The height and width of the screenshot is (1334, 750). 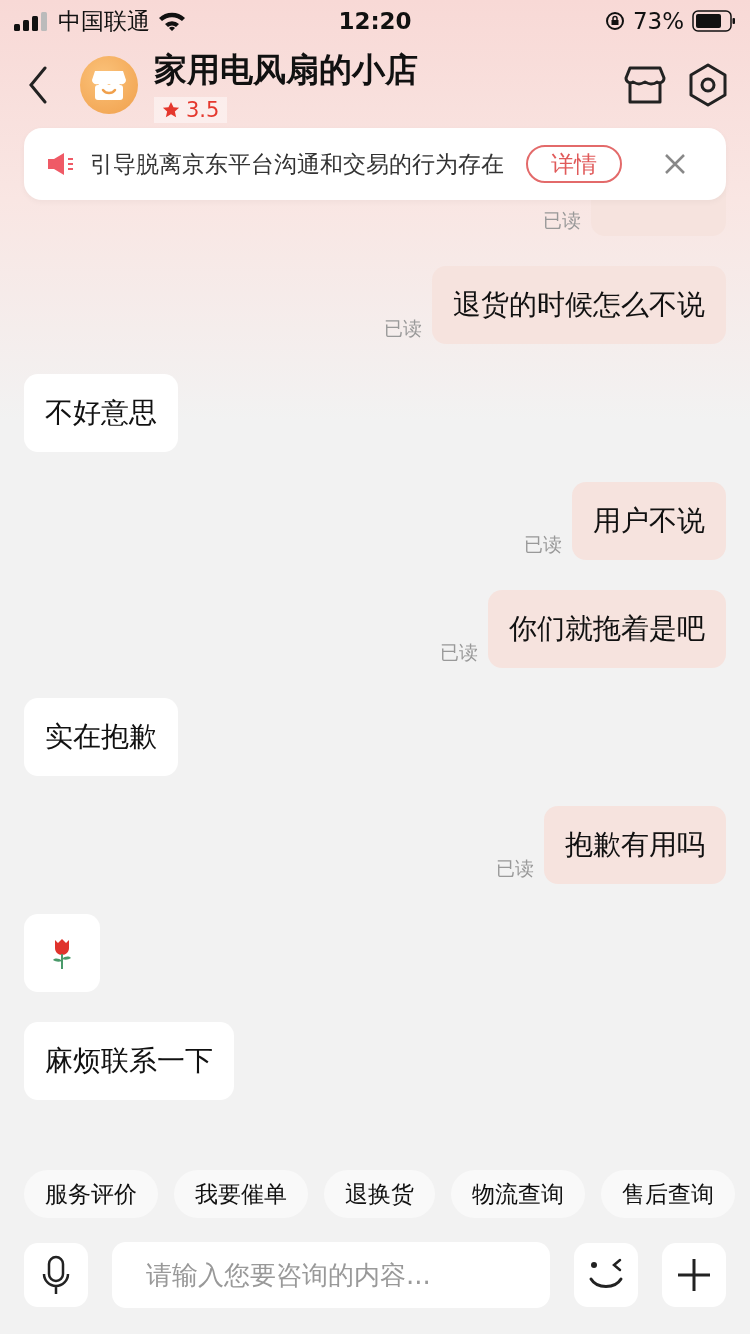 What do you see at coordinates (635, 845) in the screenshot?
I see `message-bubble: 抱歉有用吗` at bounding box center [635, 845].